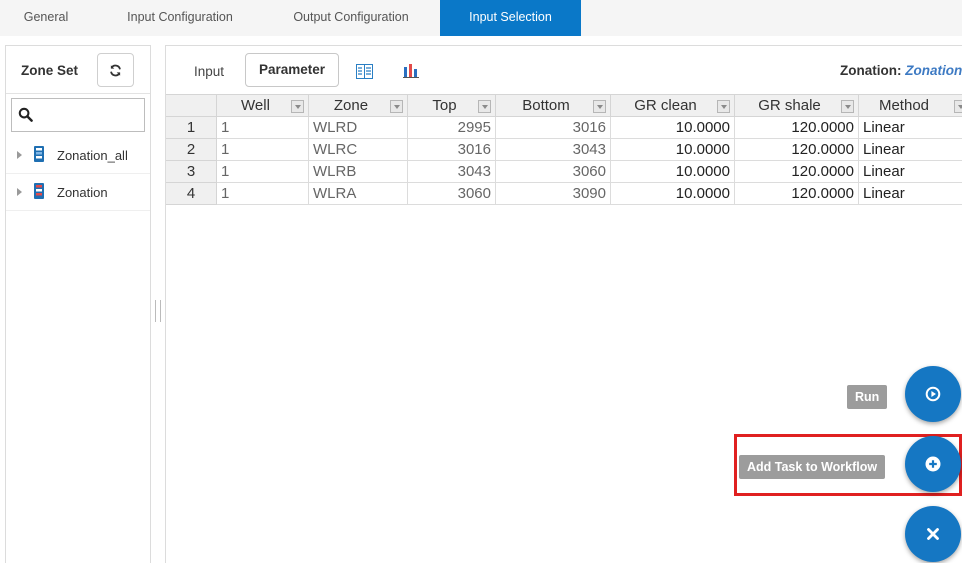 The height and width of the screenshot is (563, 962). I want to click on close-fab-button, so click(933, 534).